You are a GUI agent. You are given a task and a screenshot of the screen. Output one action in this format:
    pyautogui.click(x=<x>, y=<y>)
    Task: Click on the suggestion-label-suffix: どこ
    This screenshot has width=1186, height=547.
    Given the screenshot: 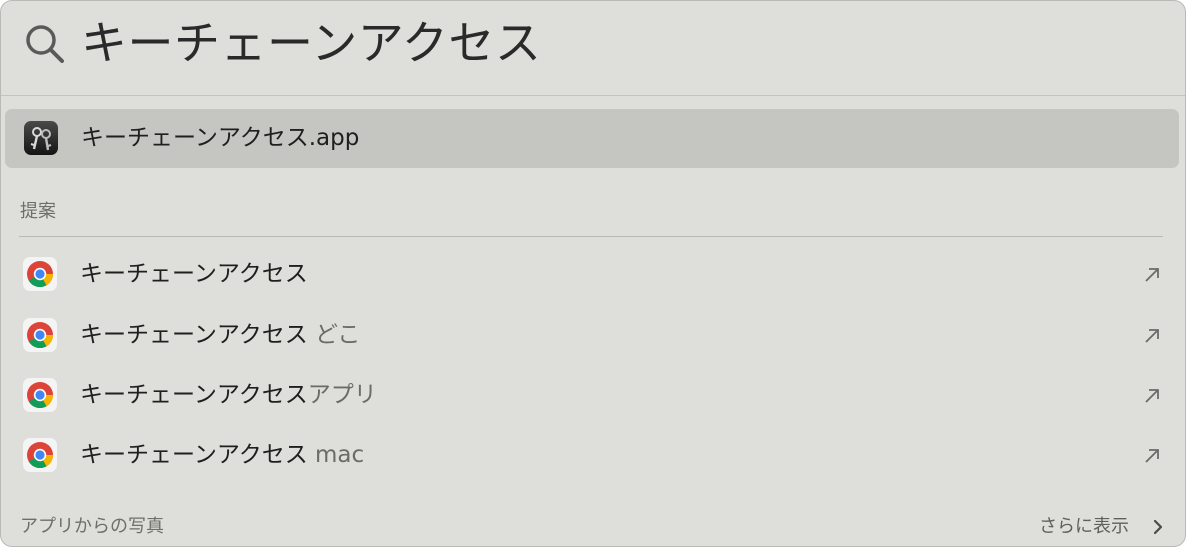 What is the action you would take?
    pyautogui.click(x=334, y=335)
    